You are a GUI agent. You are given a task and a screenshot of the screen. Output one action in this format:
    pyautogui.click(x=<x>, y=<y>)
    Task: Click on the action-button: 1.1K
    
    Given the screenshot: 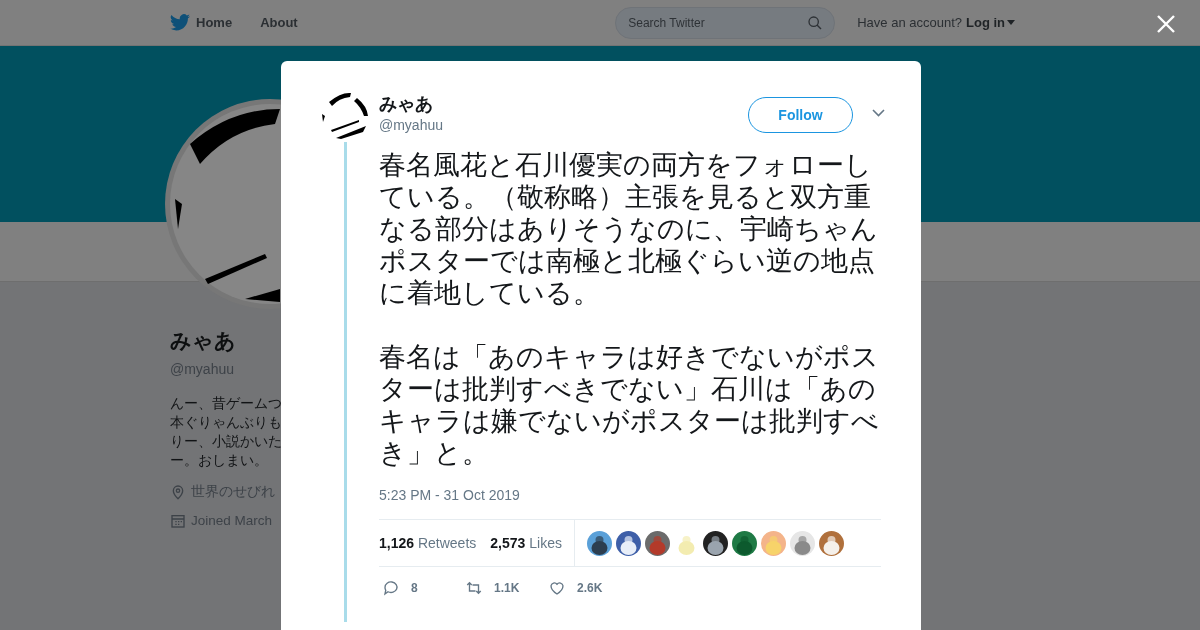 What is the action you would take?
    pyautogui.click(x=505, y=588)
    